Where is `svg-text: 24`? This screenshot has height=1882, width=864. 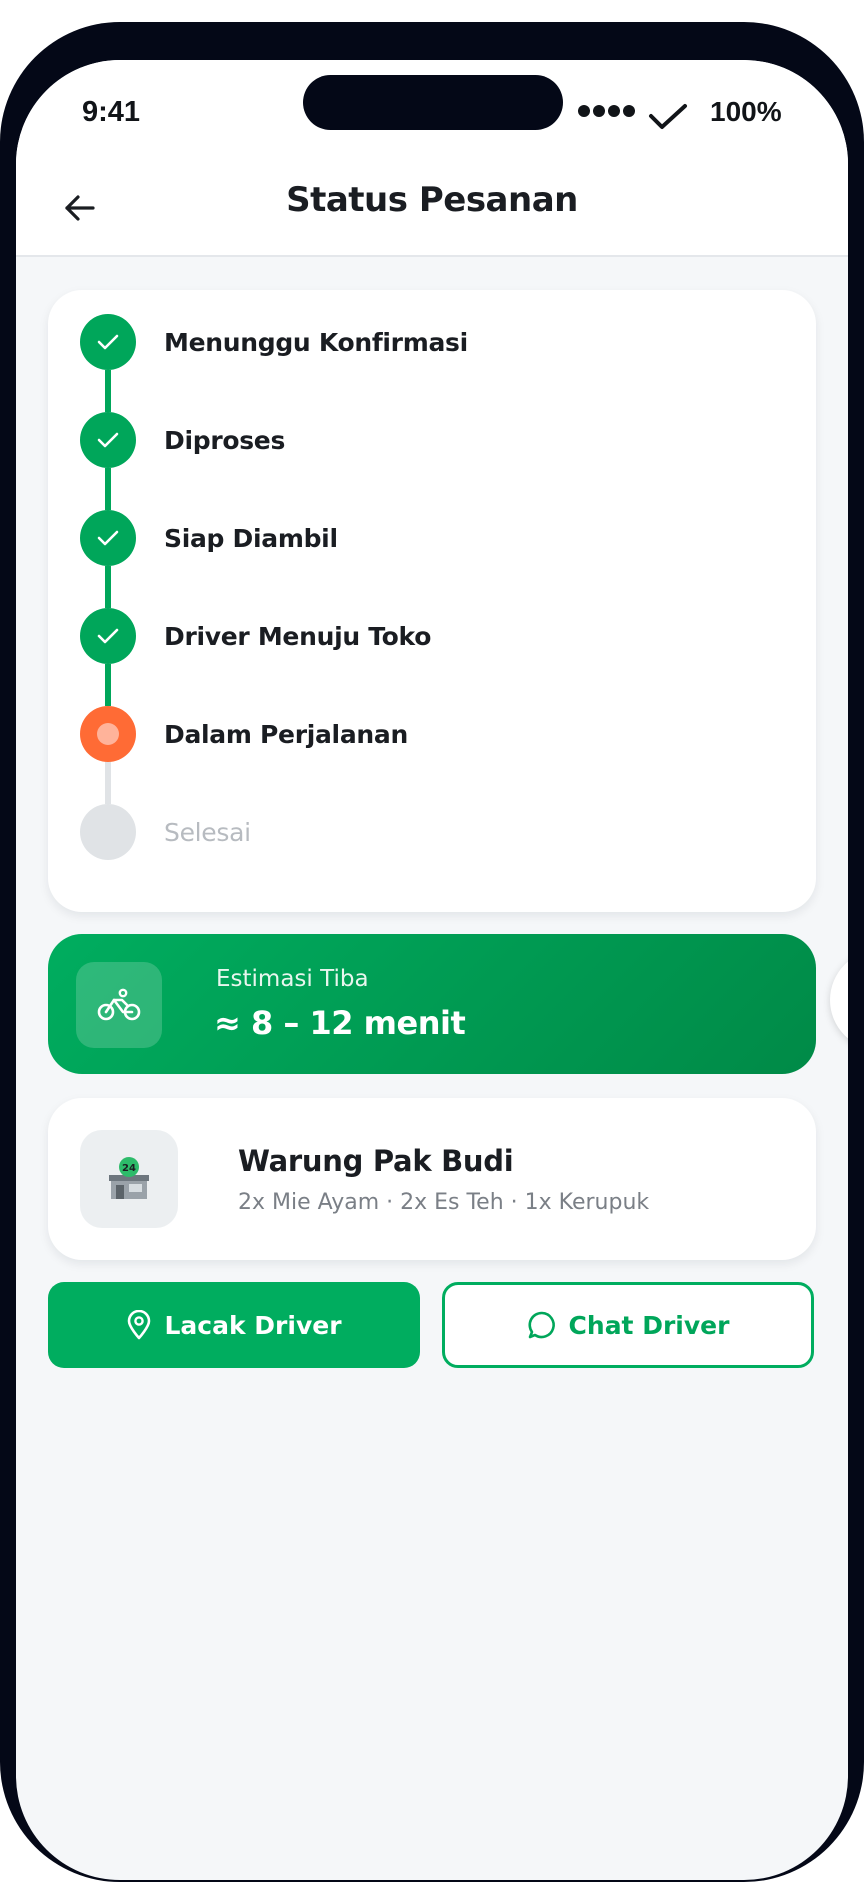 svg-text: 24 is located at coordinates (129, 1168).